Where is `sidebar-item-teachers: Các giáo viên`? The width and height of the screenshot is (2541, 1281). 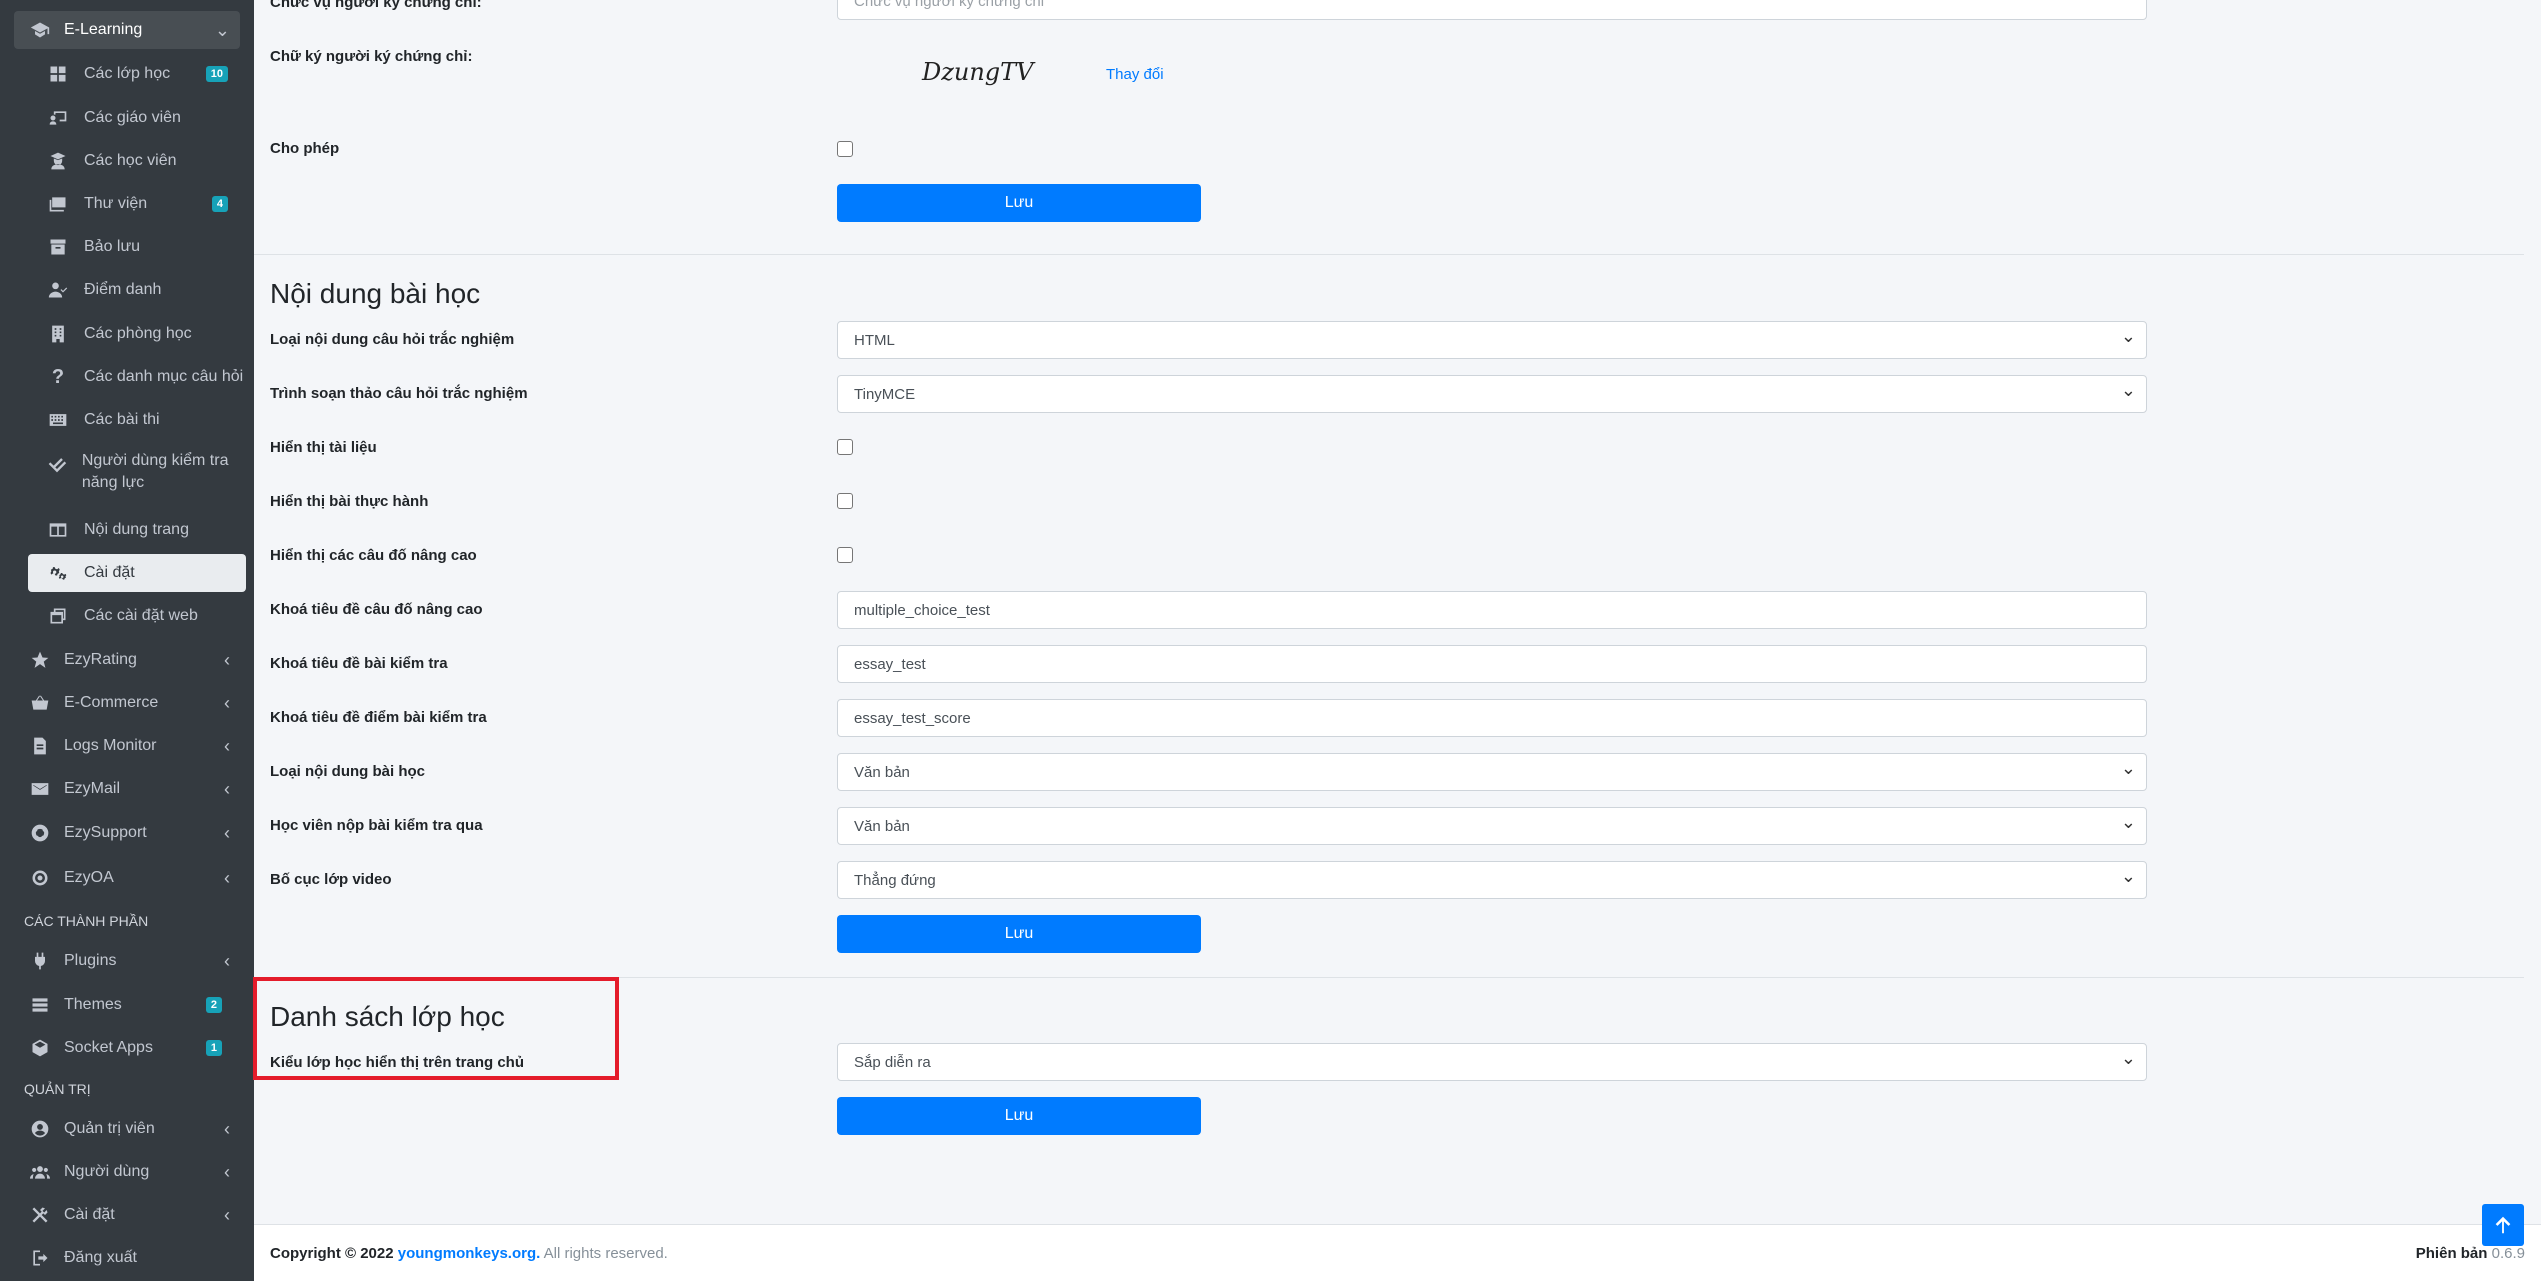 sidebar-item-teachers: Các giáo viên is located at coordinates (137, 118).